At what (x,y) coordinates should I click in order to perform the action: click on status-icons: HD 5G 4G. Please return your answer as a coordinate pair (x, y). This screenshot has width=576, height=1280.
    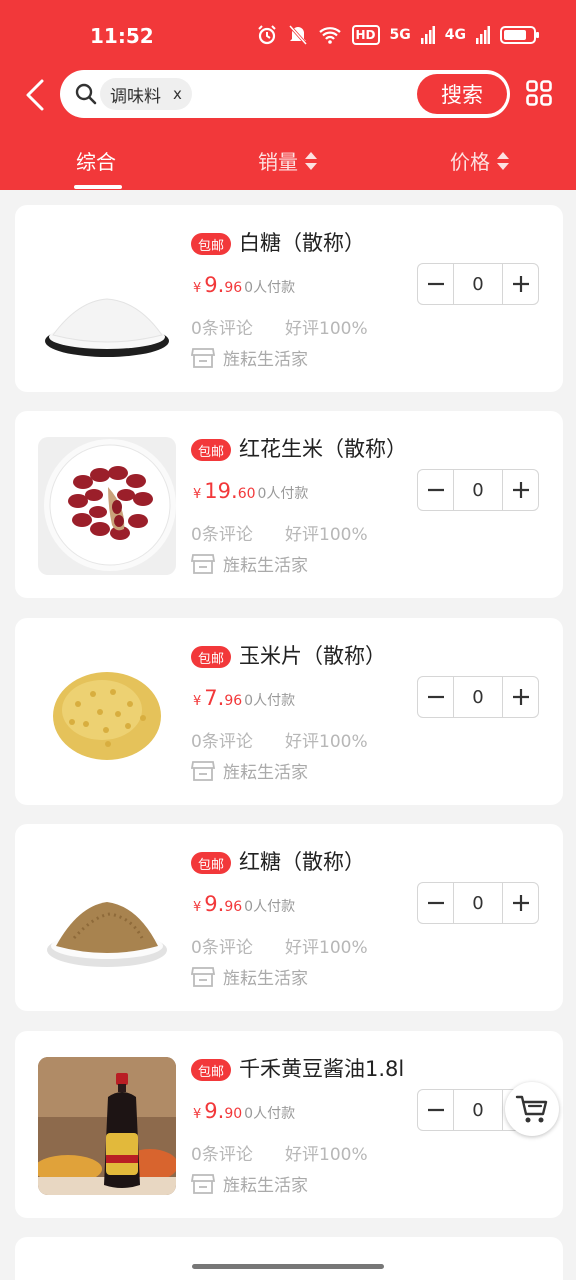
    Looking at the image, I should click on (397, 35).